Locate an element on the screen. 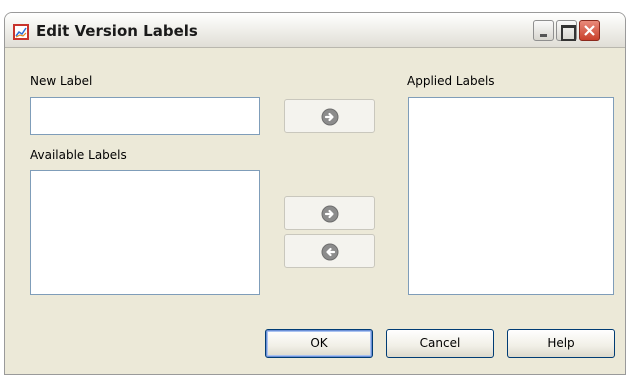  cancel-button: Cancel is located at coordinates (440, 343).